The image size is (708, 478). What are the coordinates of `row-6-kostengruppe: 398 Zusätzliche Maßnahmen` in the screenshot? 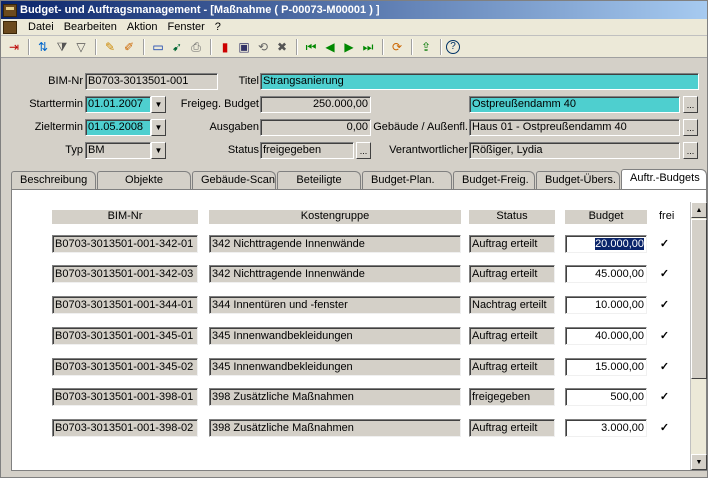 It's located at (335, 397).